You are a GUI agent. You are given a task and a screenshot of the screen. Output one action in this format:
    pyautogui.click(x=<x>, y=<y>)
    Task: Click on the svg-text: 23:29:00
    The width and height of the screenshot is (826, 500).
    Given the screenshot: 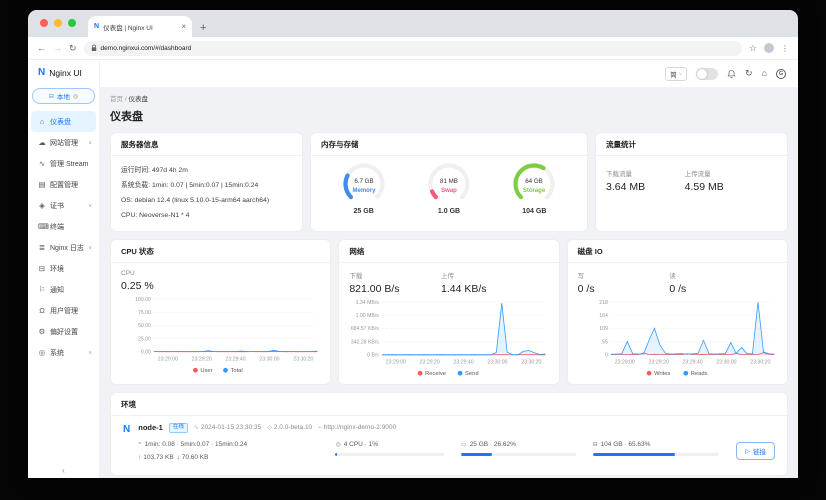 What is the action you would take?
    pyautogui.click(x=624, y=362)
    